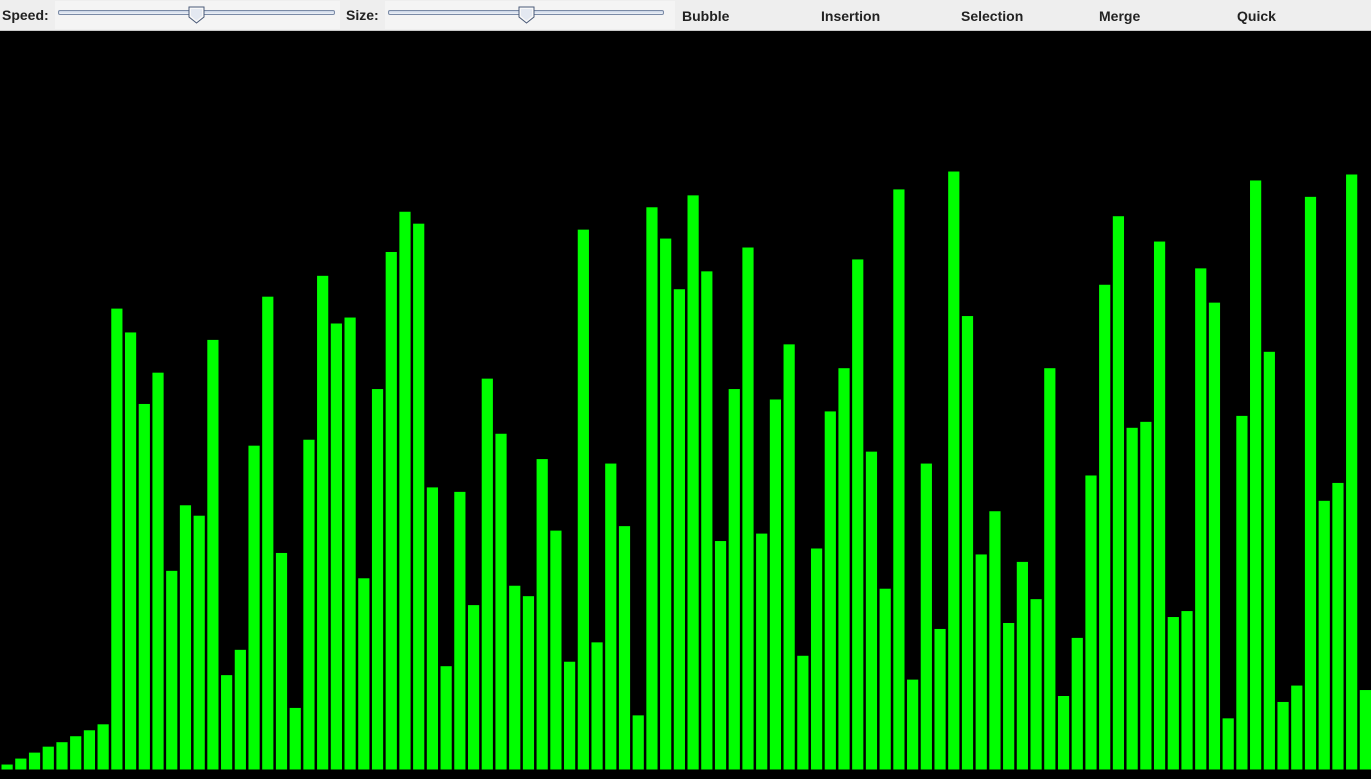 The width and height of the screenshot is (1371, 779). Describe the element at coordinates (1297, 15) in the screenshot. I see `quick-sort-button: Quick` at that location.